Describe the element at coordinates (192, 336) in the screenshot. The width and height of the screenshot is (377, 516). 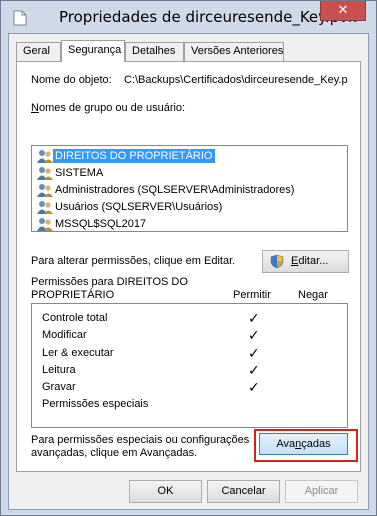
I see `permission-row: Modificar ✓` at that location.